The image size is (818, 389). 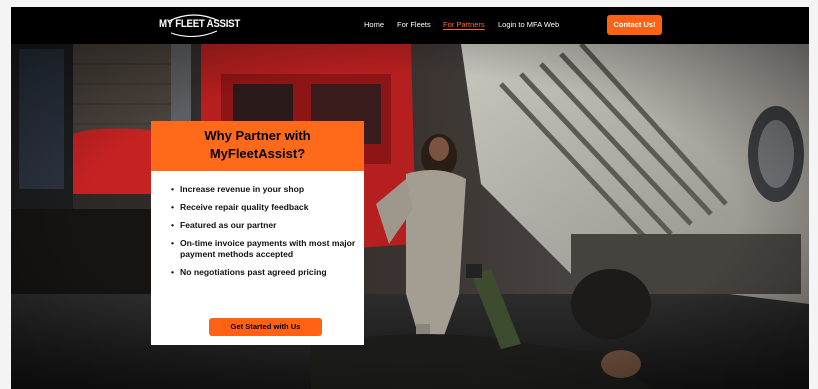 What do you see at coordinates (265, 225) in the screenshot?
I see `benefit-item: Featured as our partner` at bounding box center [265, 225].